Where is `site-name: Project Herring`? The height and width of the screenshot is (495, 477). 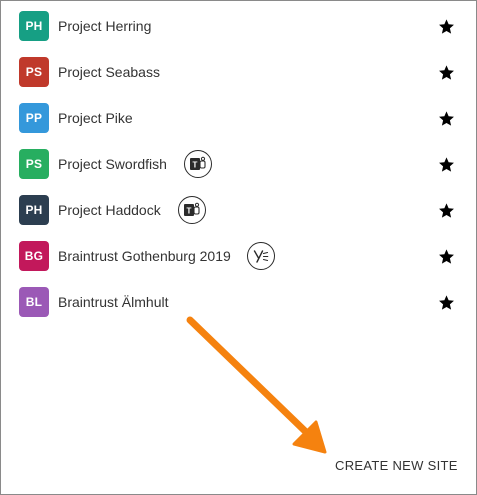
site-name: Project Herring is located at coordinates (105, 26).